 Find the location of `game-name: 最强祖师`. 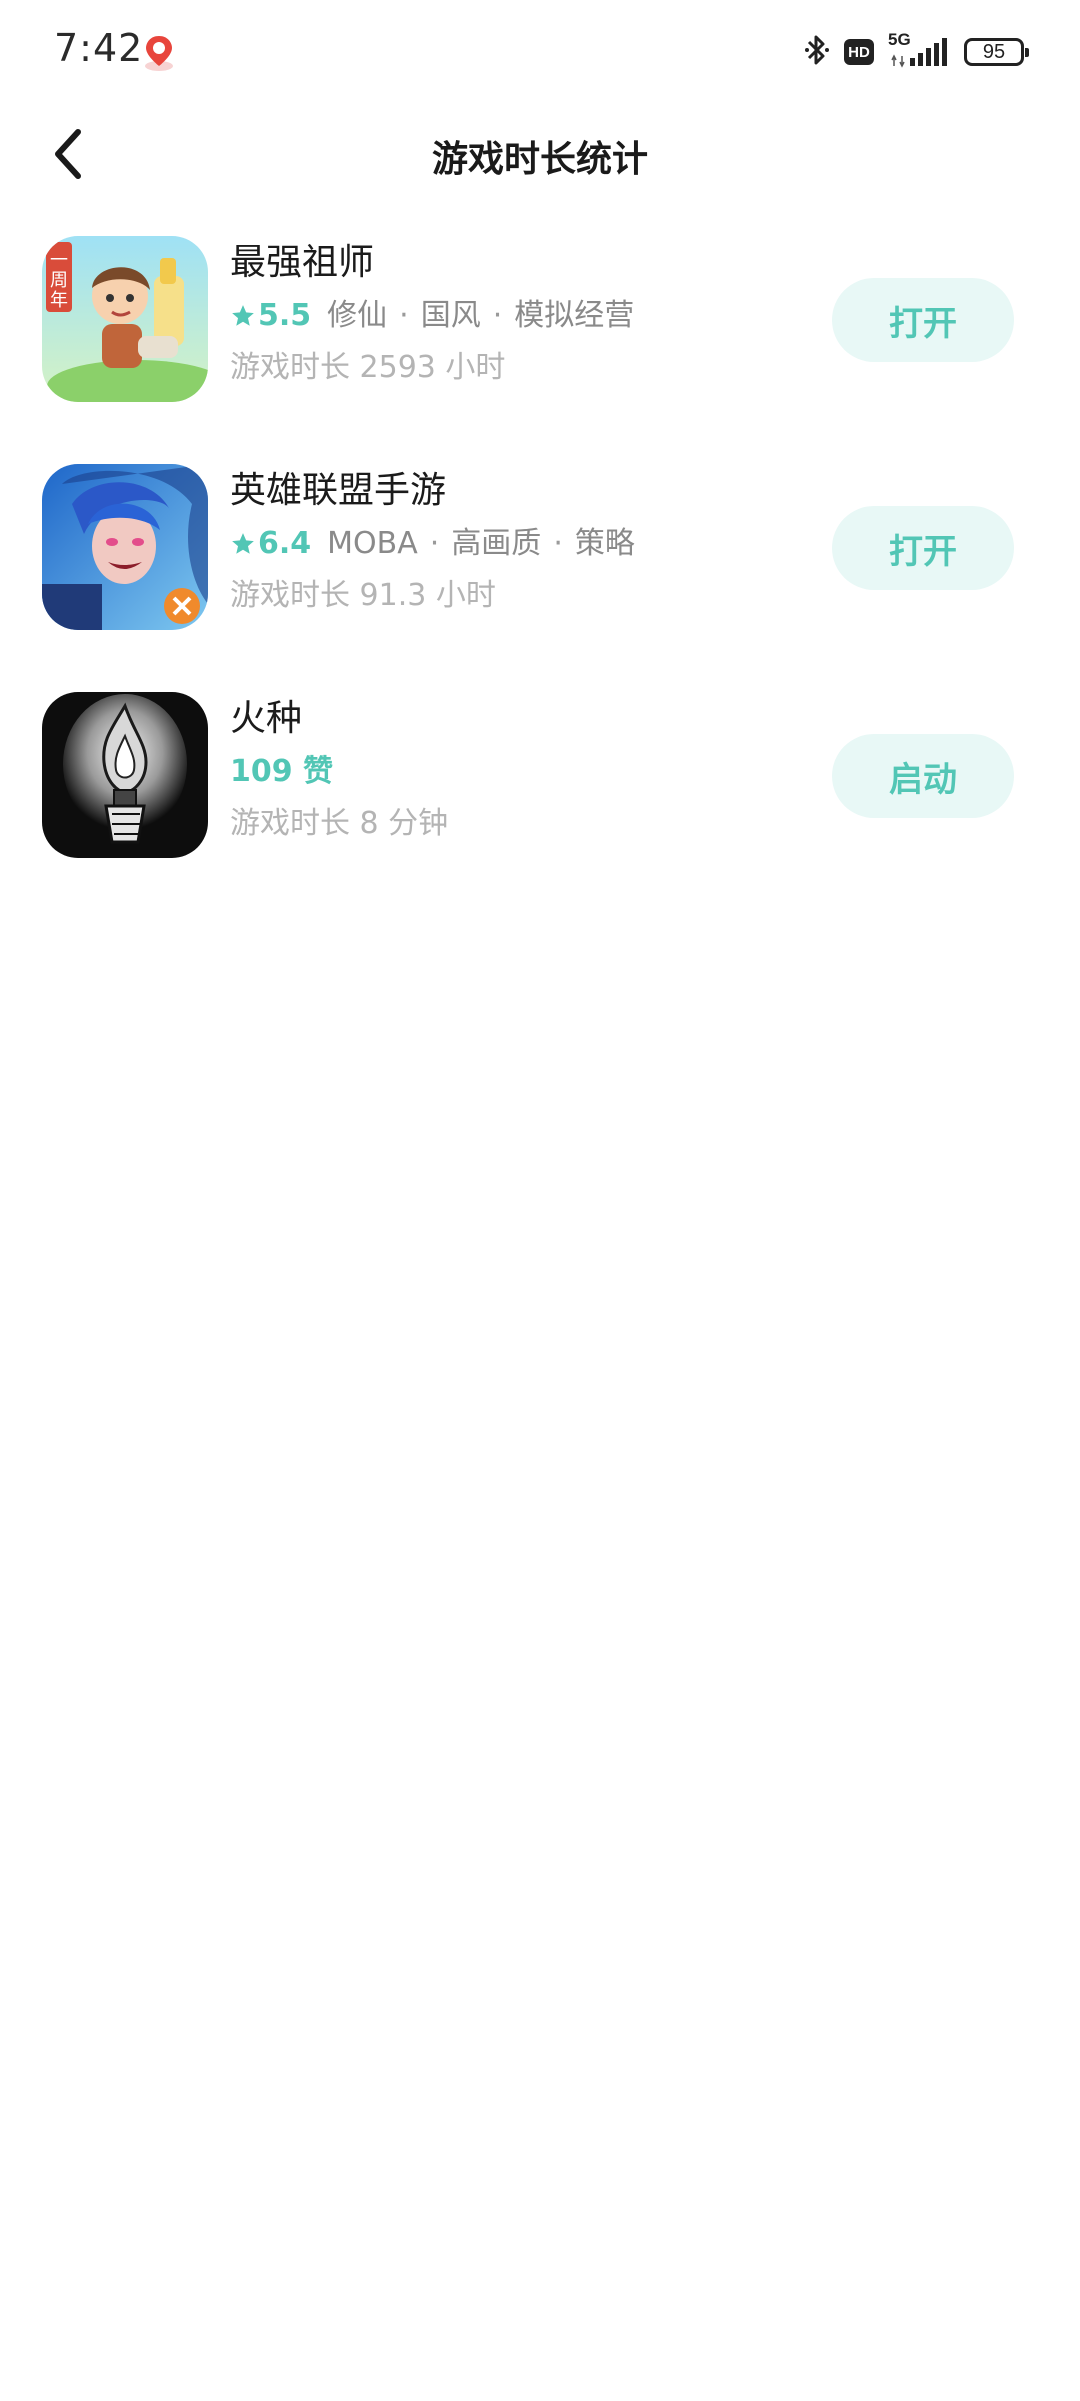

game-name: 最强祖师 is located at coordinates (302, 262).